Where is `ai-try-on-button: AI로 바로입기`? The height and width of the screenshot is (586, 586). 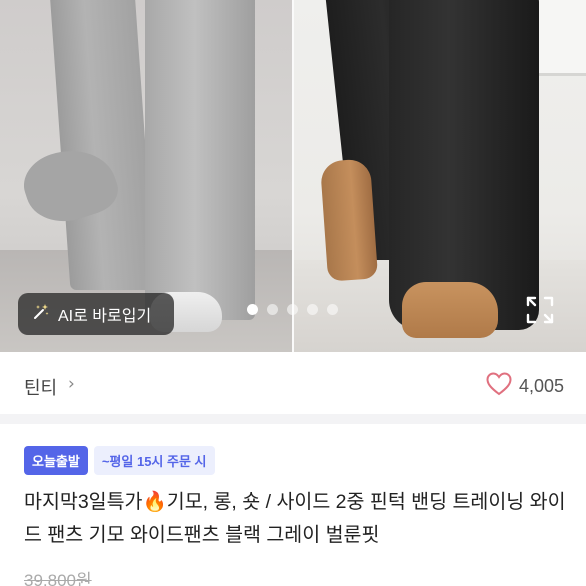
ai-try-on-button: AI로 바로입기 is located at coordinates (96, 314).